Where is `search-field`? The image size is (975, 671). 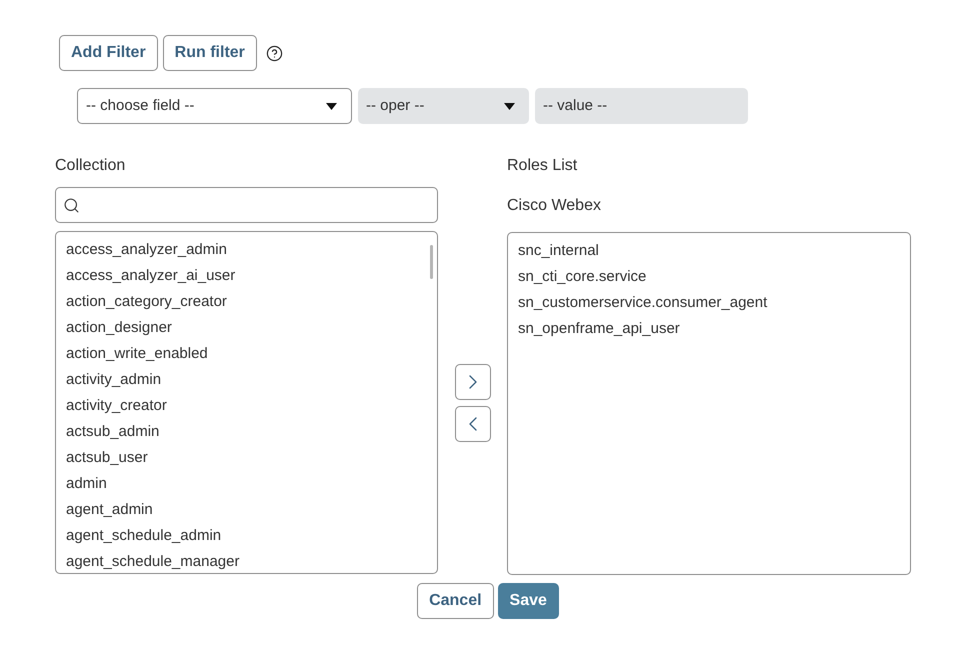
search-field is located at coordinates (246, 205).